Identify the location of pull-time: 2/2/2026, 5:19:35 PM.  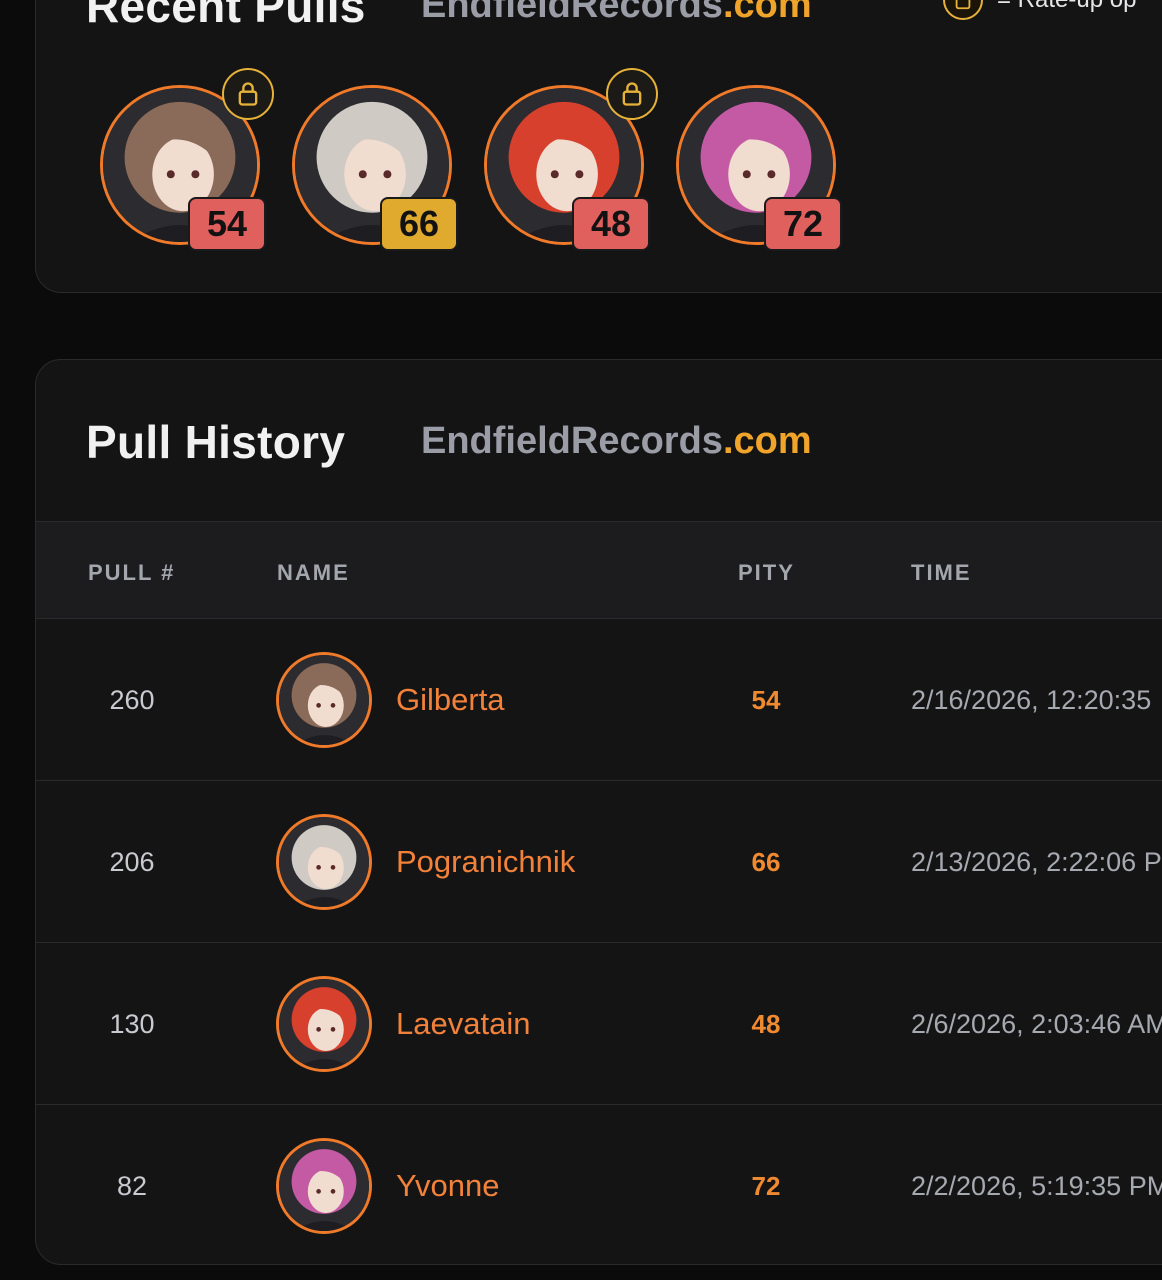
(1036, 1185).